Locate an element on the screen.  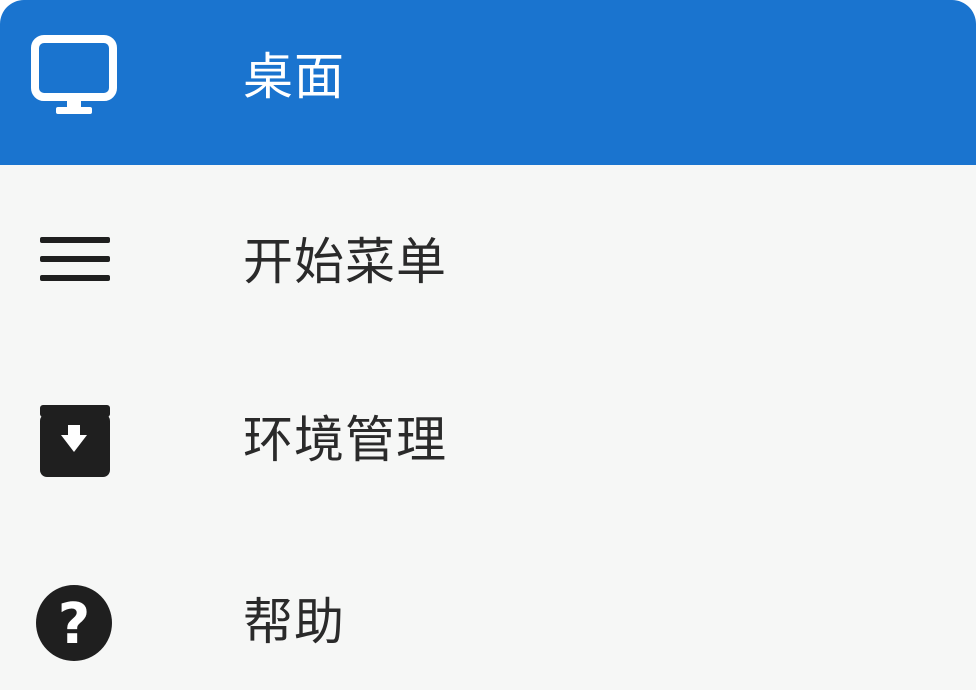
menu-item-label: 开始菜单 is located at coordinates (345, 262).